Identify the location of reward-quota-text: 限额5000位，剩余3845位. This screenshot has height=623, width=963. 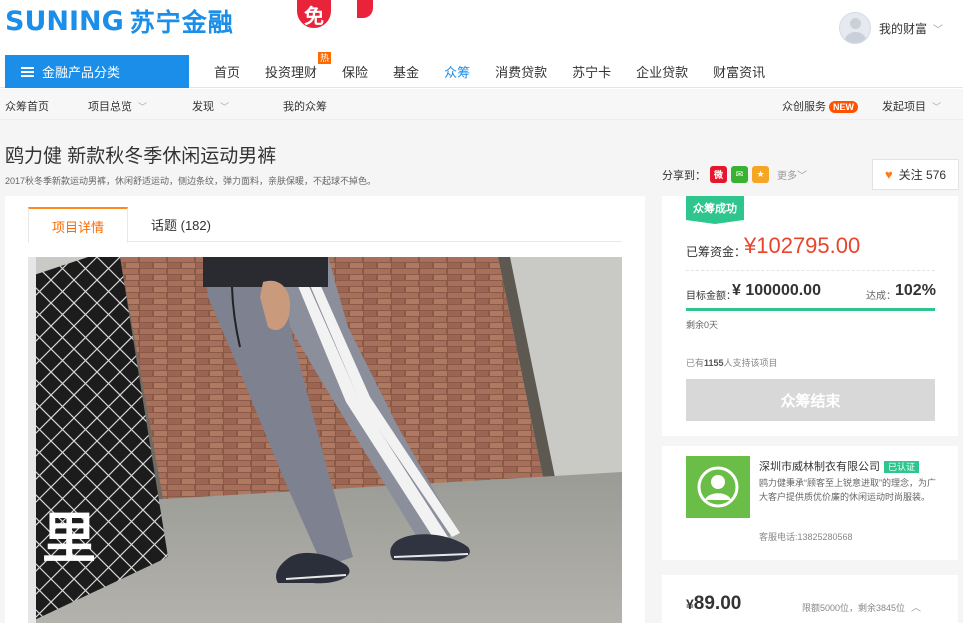
(854, 608).